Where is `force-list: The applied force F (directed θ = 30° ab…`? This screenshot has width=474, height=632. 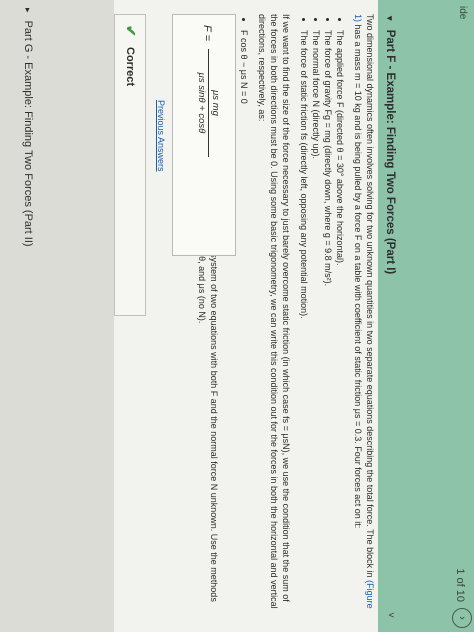 force-list: The applied force F (directed θ = 30° ab… is located at coordinates (322, 314).